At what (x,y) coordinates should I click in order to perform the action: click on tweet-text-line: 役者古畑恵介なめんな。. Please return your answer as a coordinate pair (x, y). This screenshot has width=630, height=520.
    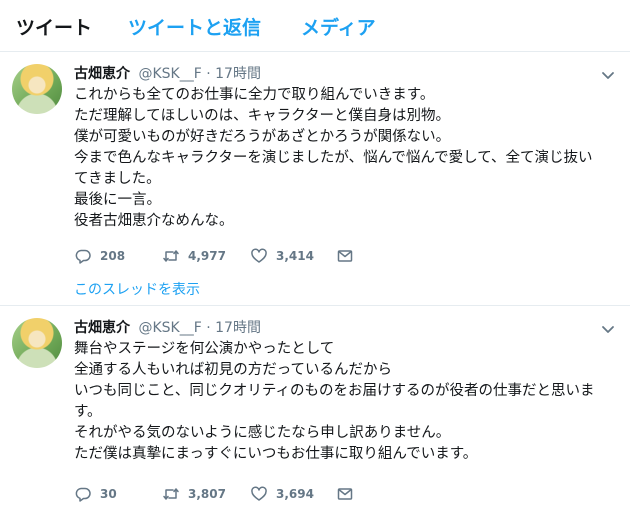
    Looking at the image, I should click on (154, 221).